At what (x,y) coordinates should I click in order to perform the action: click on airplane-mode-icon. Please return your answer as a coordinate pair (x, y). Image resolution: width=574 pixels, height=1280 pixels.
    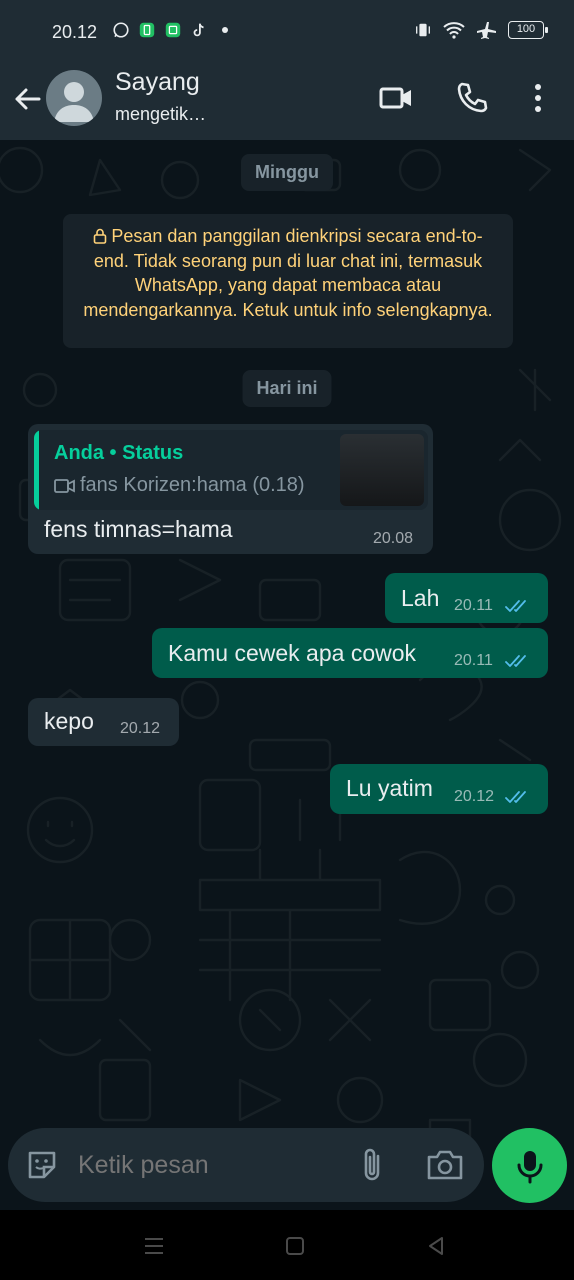
    Looking at the image, I should click on (486, 30).